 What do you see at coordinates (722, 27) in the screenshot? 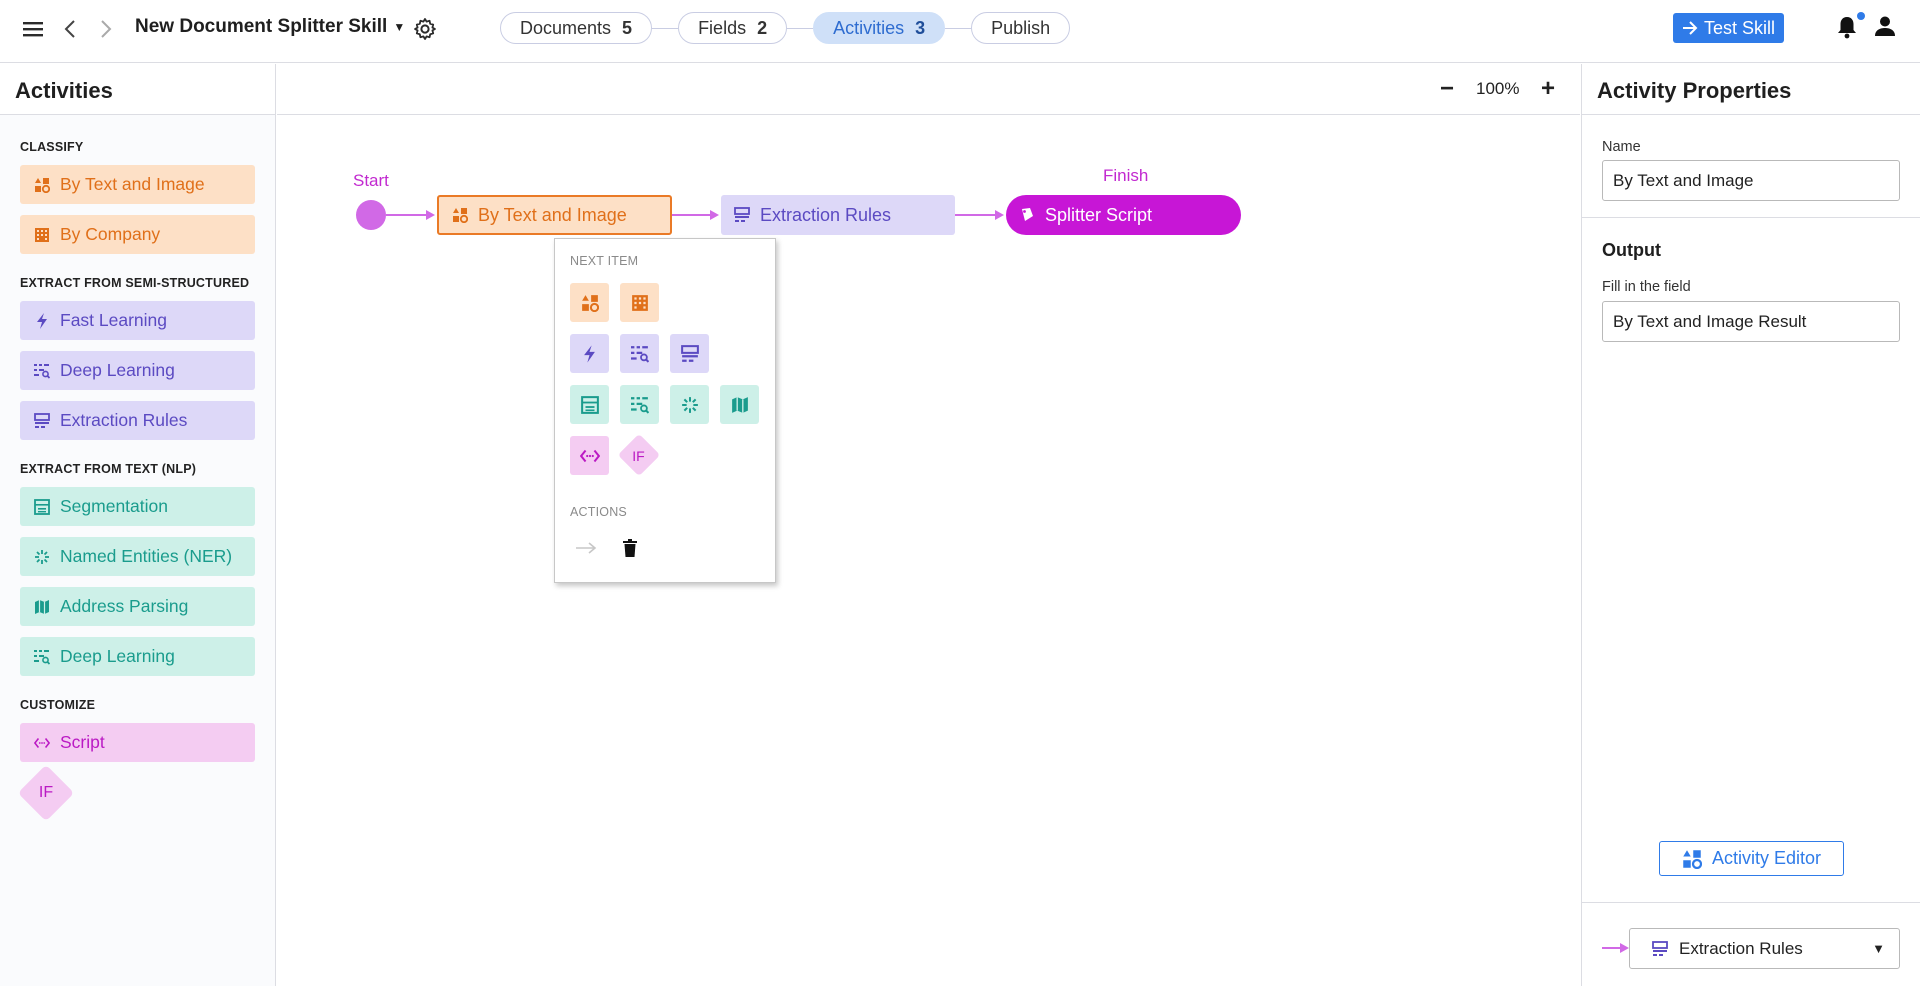
I see `step-label: Fields` at bounding box center [722, 27].